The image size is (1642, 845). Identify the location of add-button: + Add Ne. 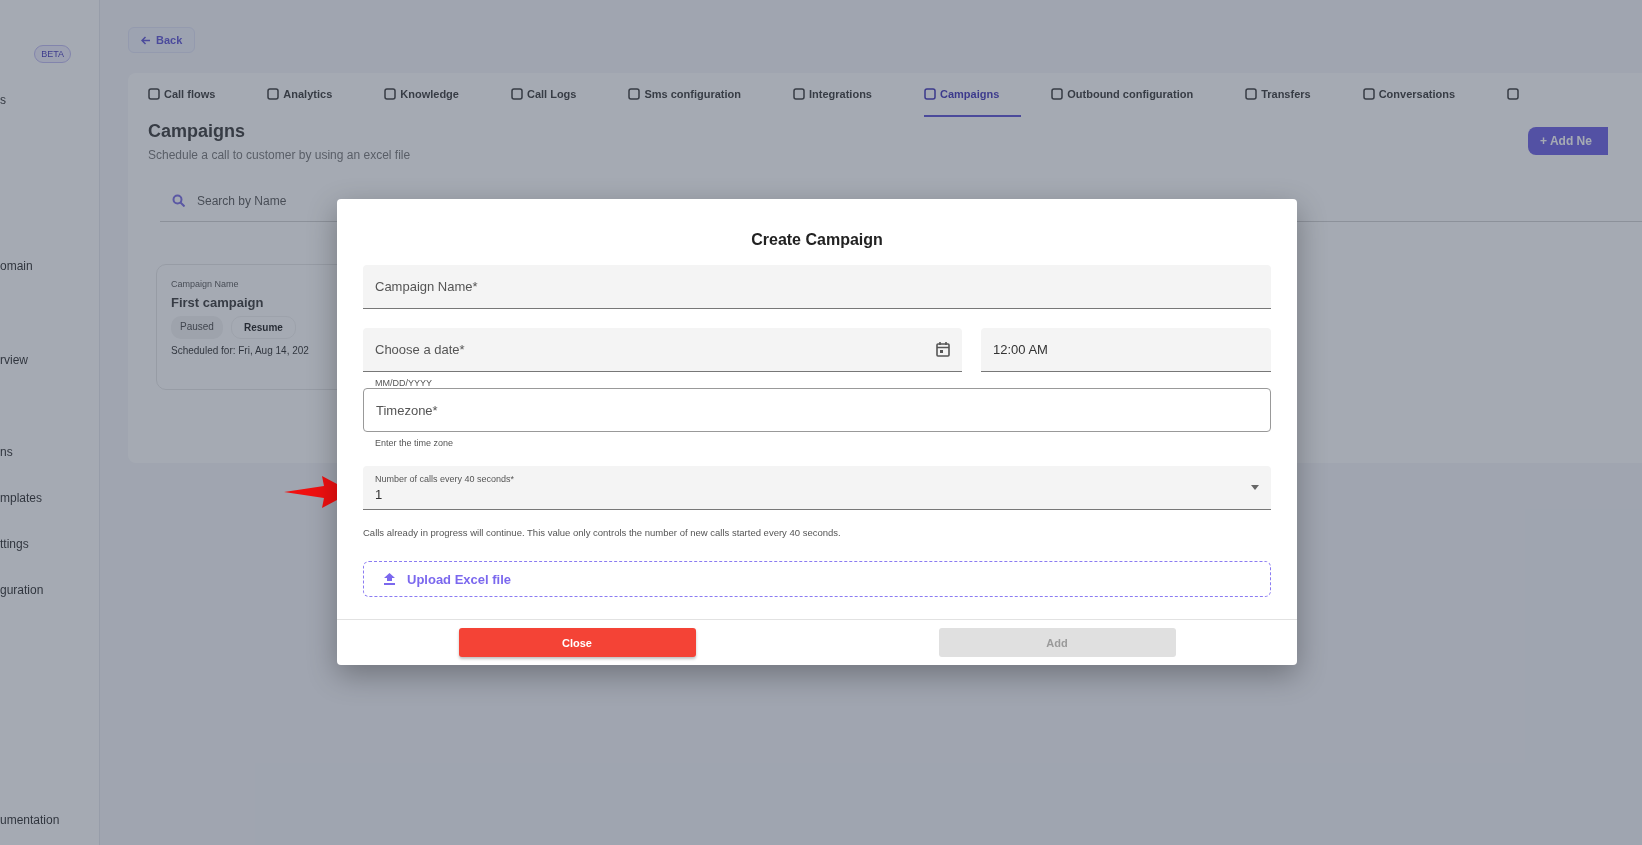
(1568, 141).